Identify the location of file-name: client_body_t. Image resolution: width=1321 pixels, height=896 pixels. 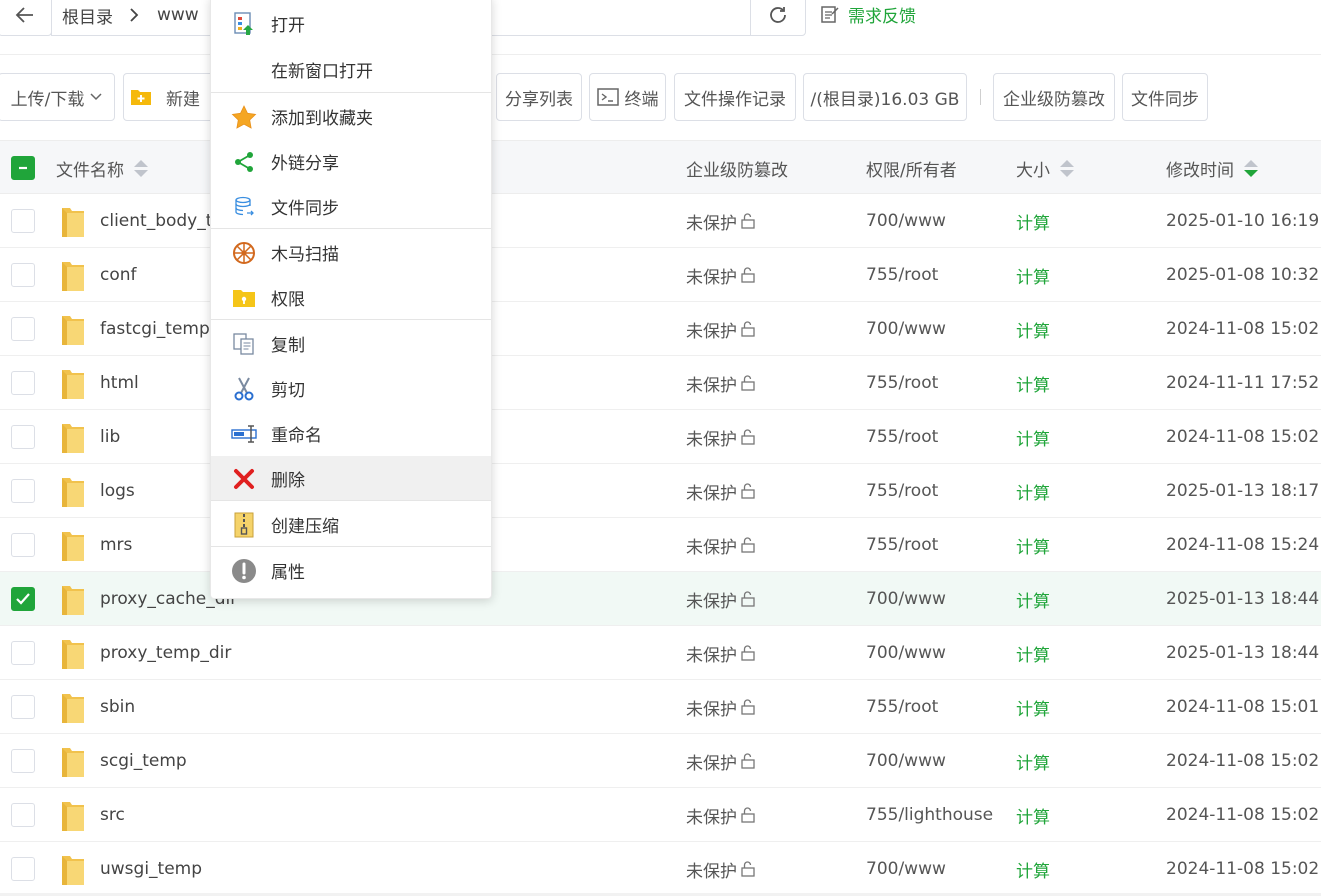
(156, 221).